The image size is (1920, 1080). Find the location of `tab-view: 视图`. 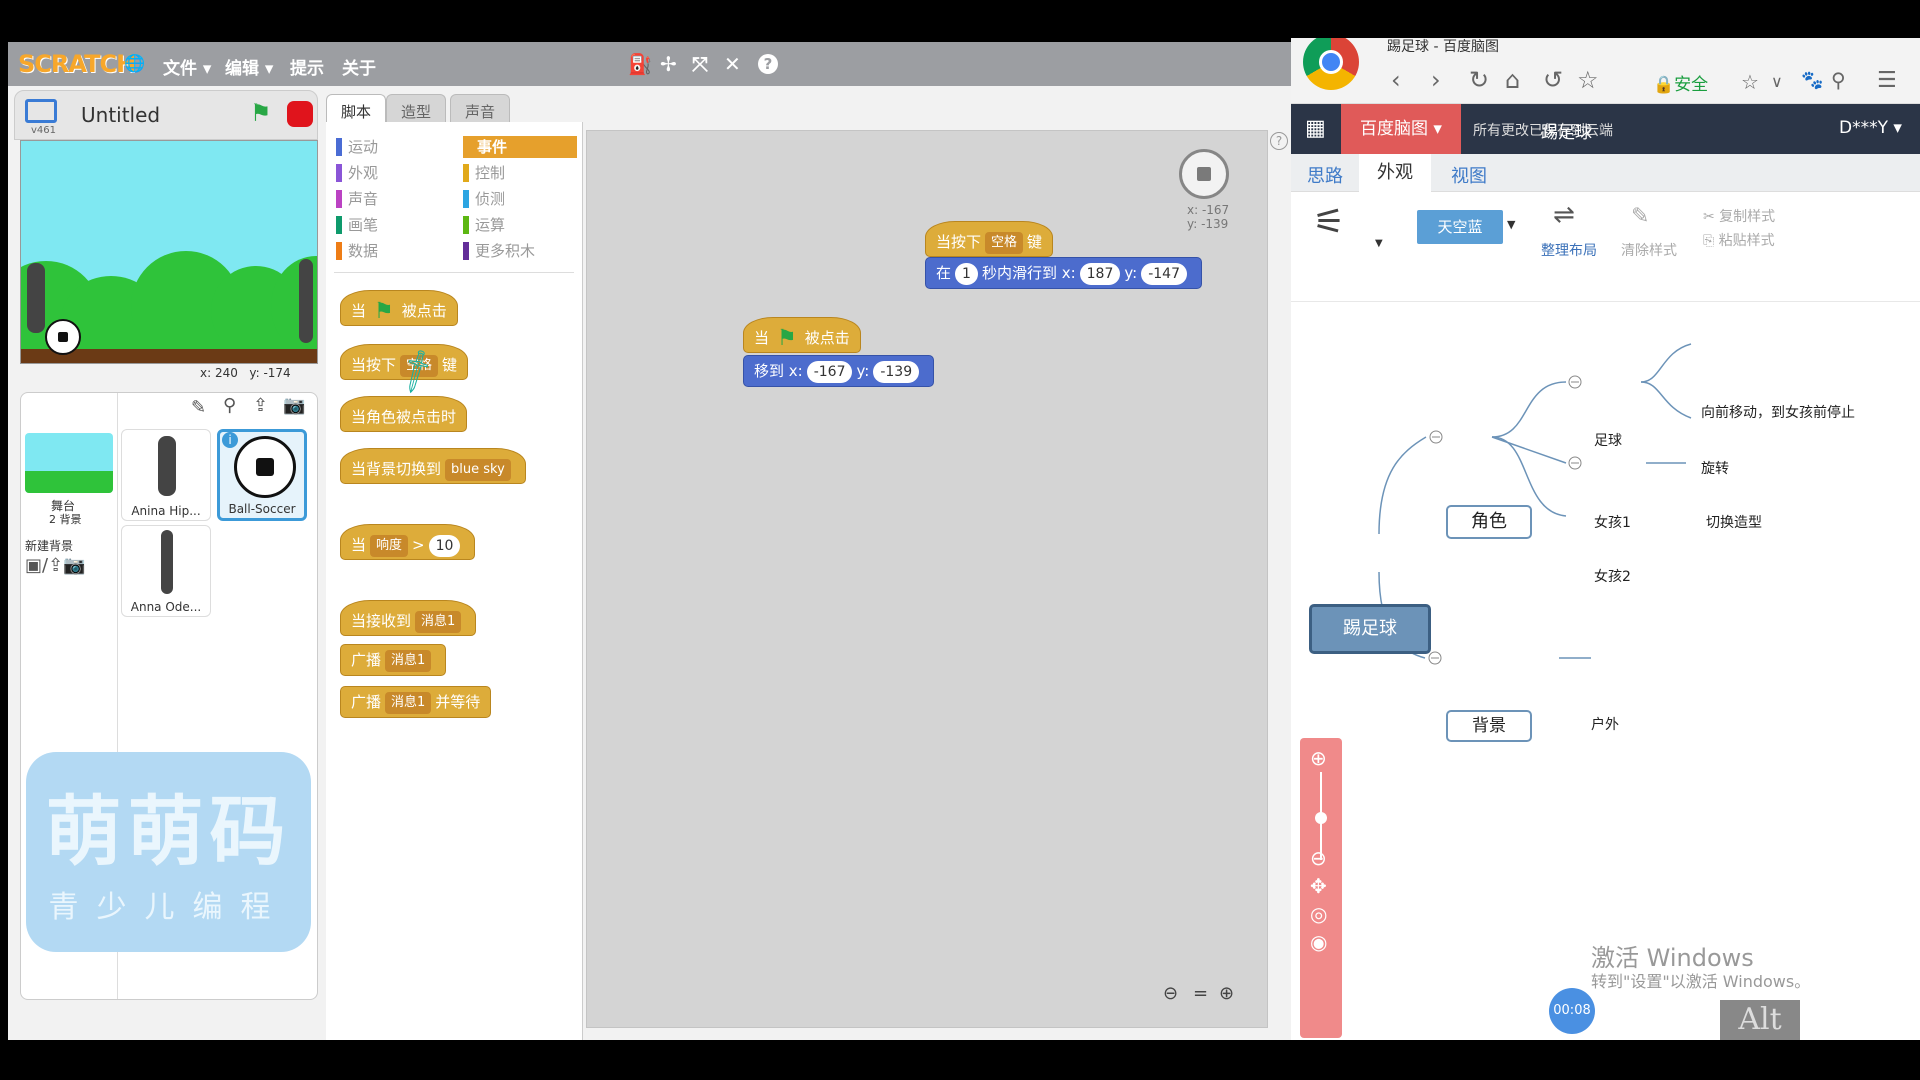

tab-view: 视图 is located at coordinates (1469, 175).